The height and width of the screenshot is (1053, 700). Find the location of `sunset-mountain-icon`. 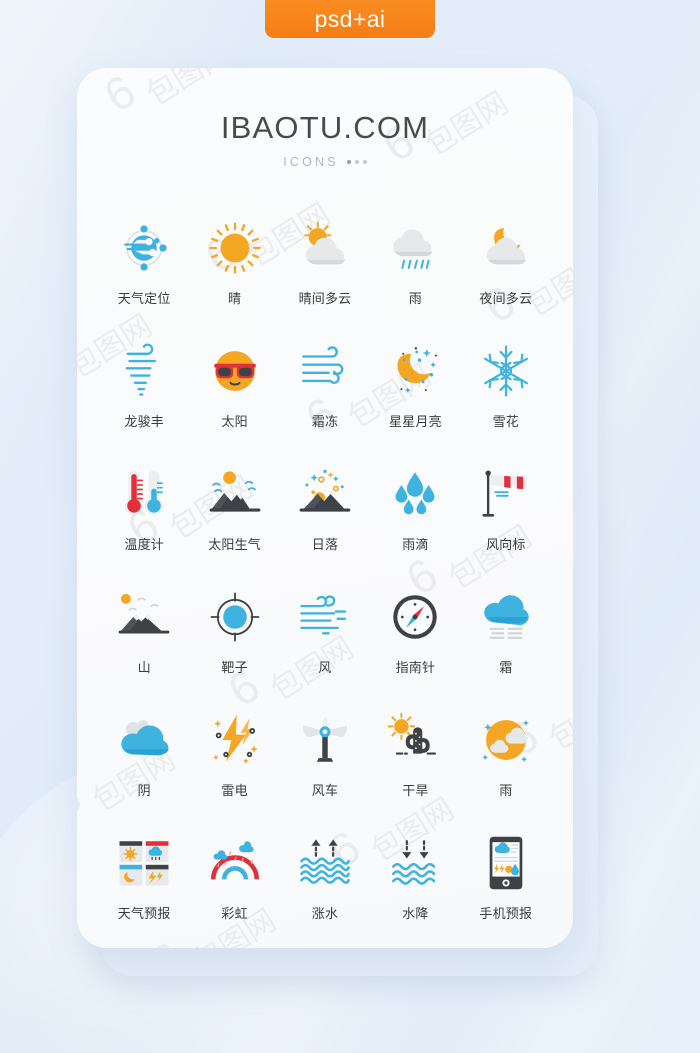

sunset-mountain-icon is located at coordinates (325, 494).